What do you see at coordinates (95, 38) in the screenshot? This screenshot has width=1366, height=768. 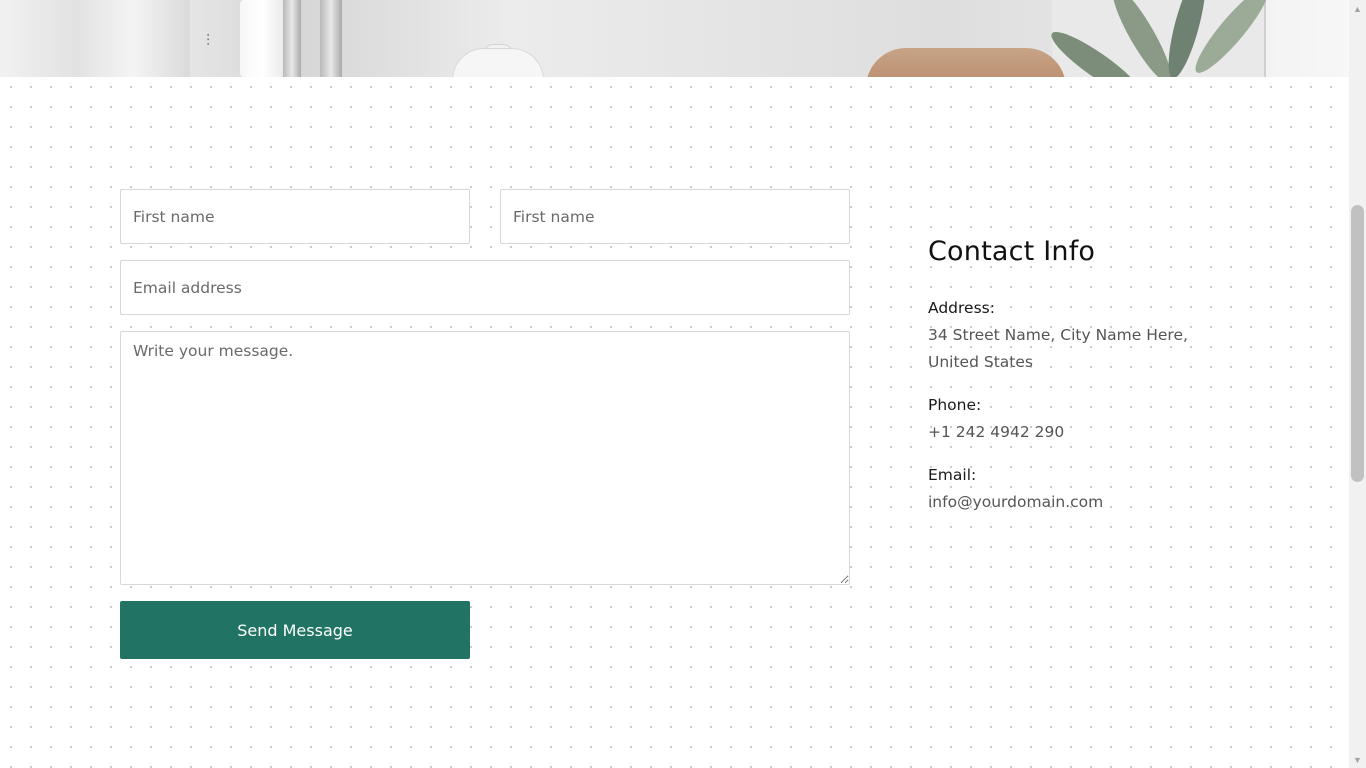 I see `hero-curtain` at bounding box center [95, 38].